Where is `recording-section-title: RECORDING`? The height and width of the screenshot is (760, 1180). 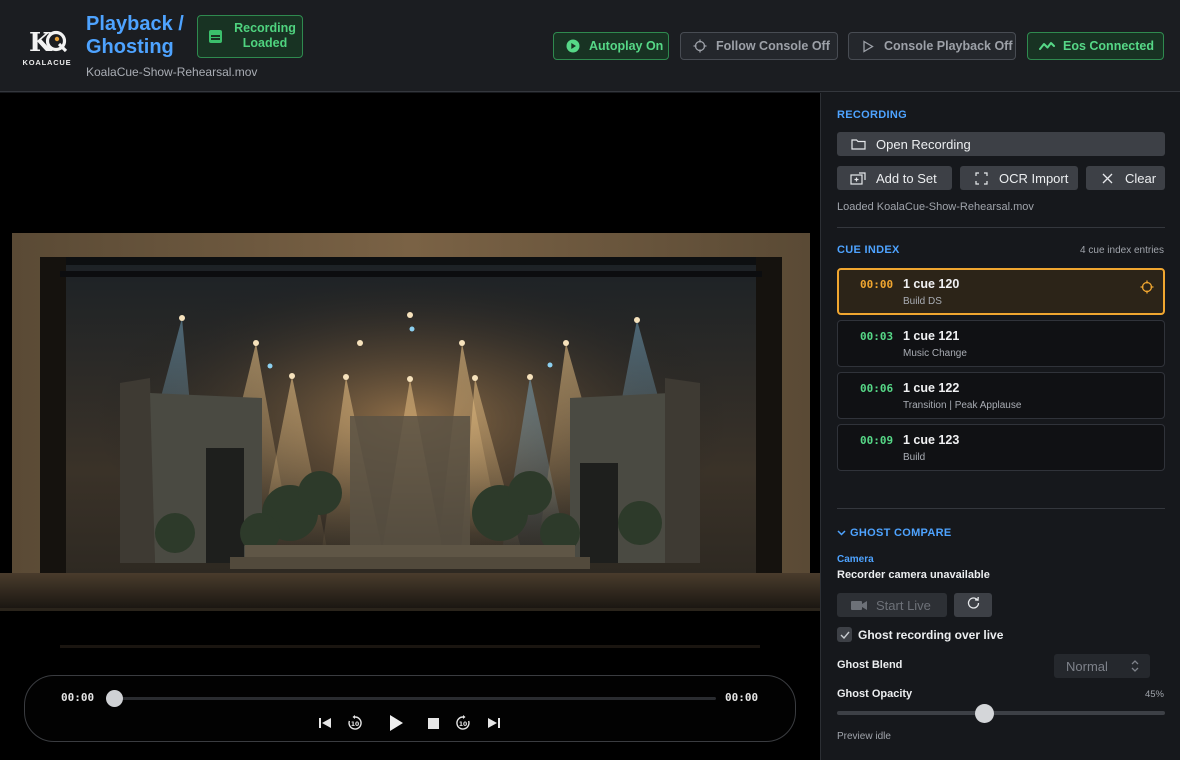
recording-section-title: RECORDING is located at coordinates (872, 115).